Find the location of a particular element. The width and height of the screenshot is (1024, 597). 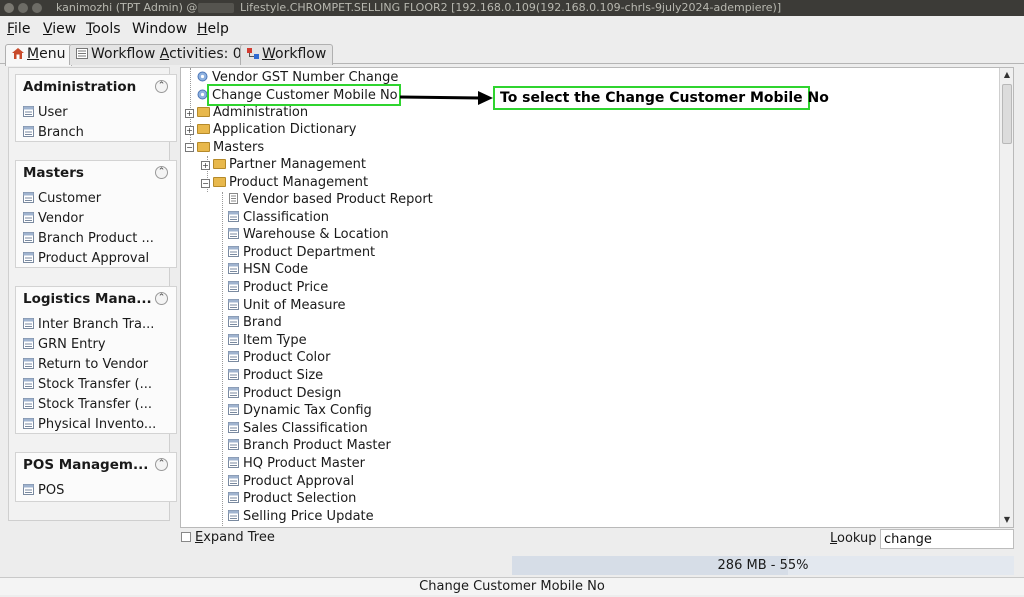

workflow-activities-icon is located at coordinates (82, 53).